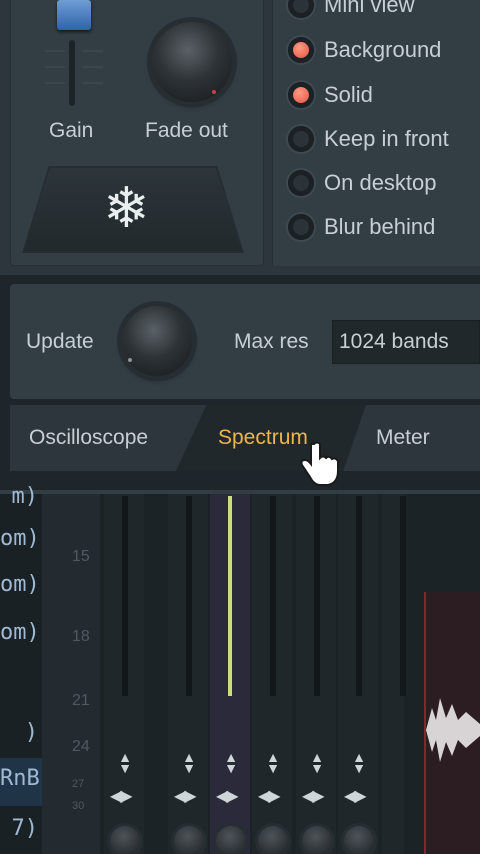  Describe the element at coordinates (380, 182) in the screenshot. I see `option-label: On desktop` at that location.